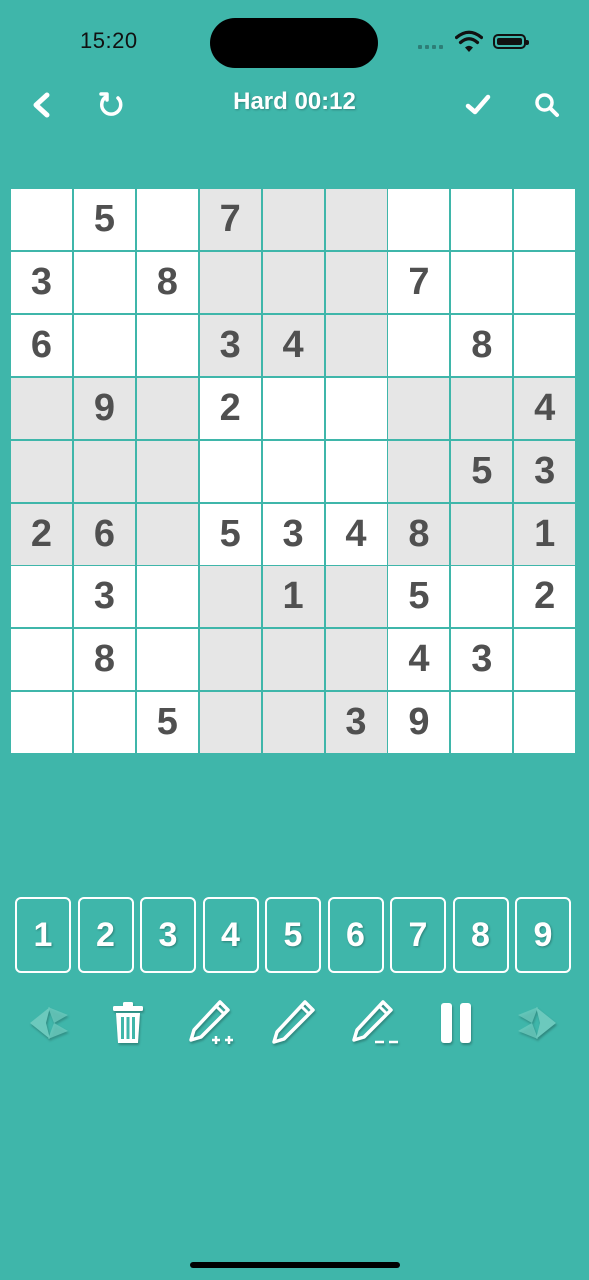 Image resolution: width=589 pixels, height=1280 pixels. Describe the element at coordinates (543, 935) in the screenshot. I see `number-button-9: 9` at that location.